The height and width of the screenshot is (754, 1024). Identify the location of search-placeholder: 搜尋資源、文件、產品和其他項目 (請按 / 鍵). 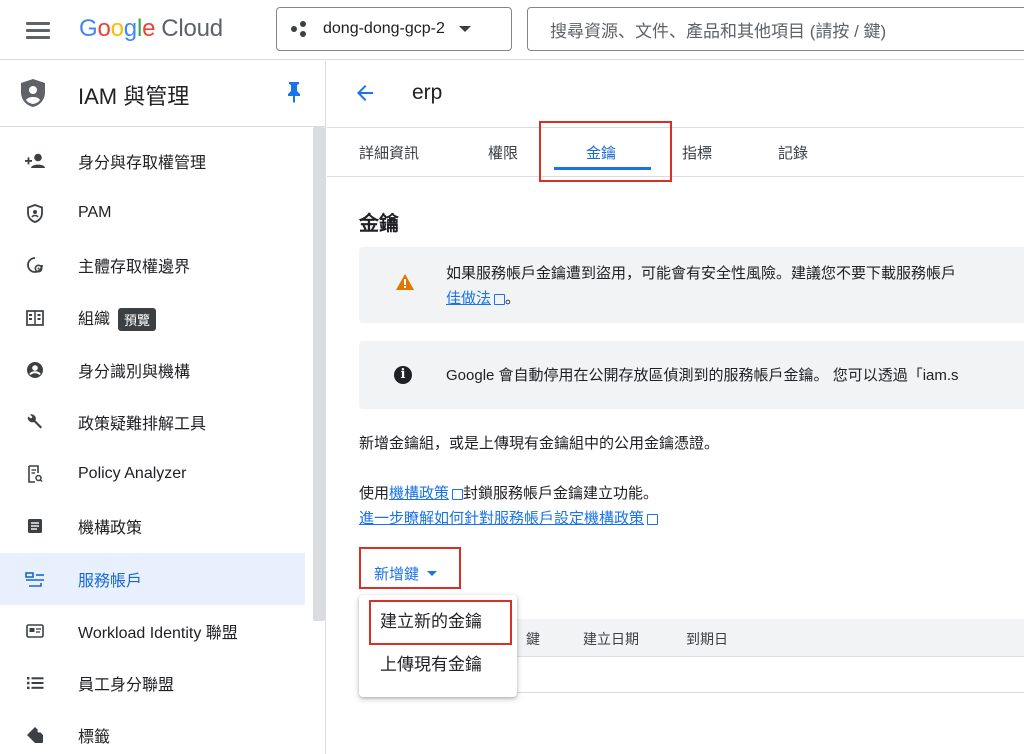
(718, 31).